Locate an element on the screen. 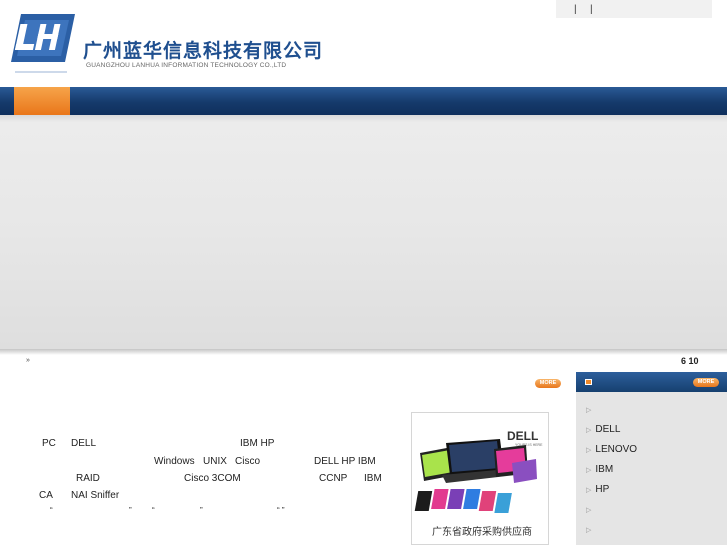 The image size is (727, 545). intro-text: NAI Sniffer is located at coordinates (95, 495).